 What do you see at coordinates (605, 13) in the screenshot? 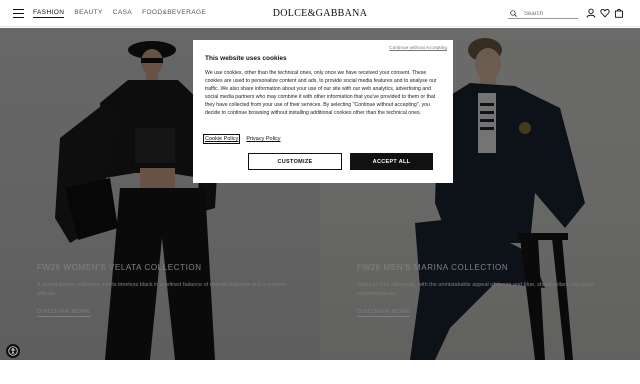
I see `heart-icon` at bounding box center [605, 13].